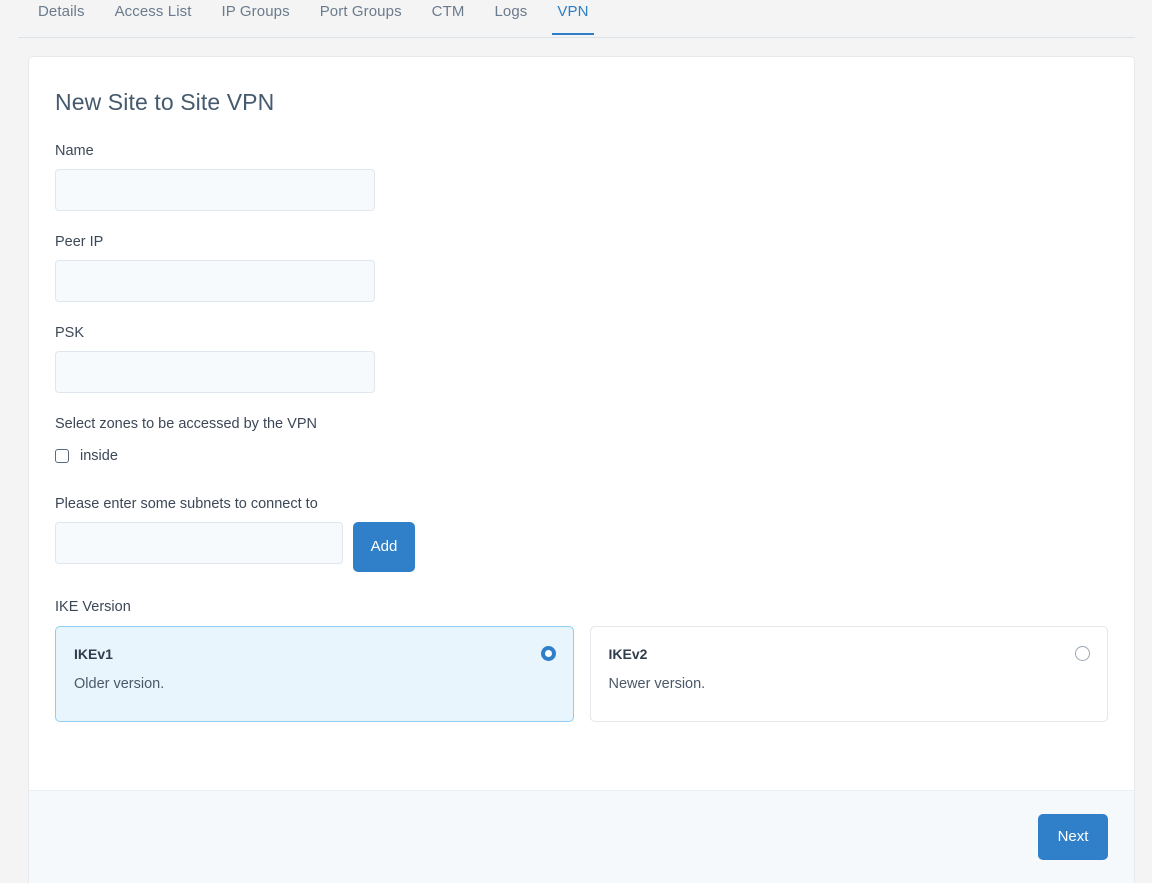 This screenshot has height=883, width=1152. Describe the element at coordinates (153, 17) in the screenshot. I see `tab-access-list: Access List` at that location.